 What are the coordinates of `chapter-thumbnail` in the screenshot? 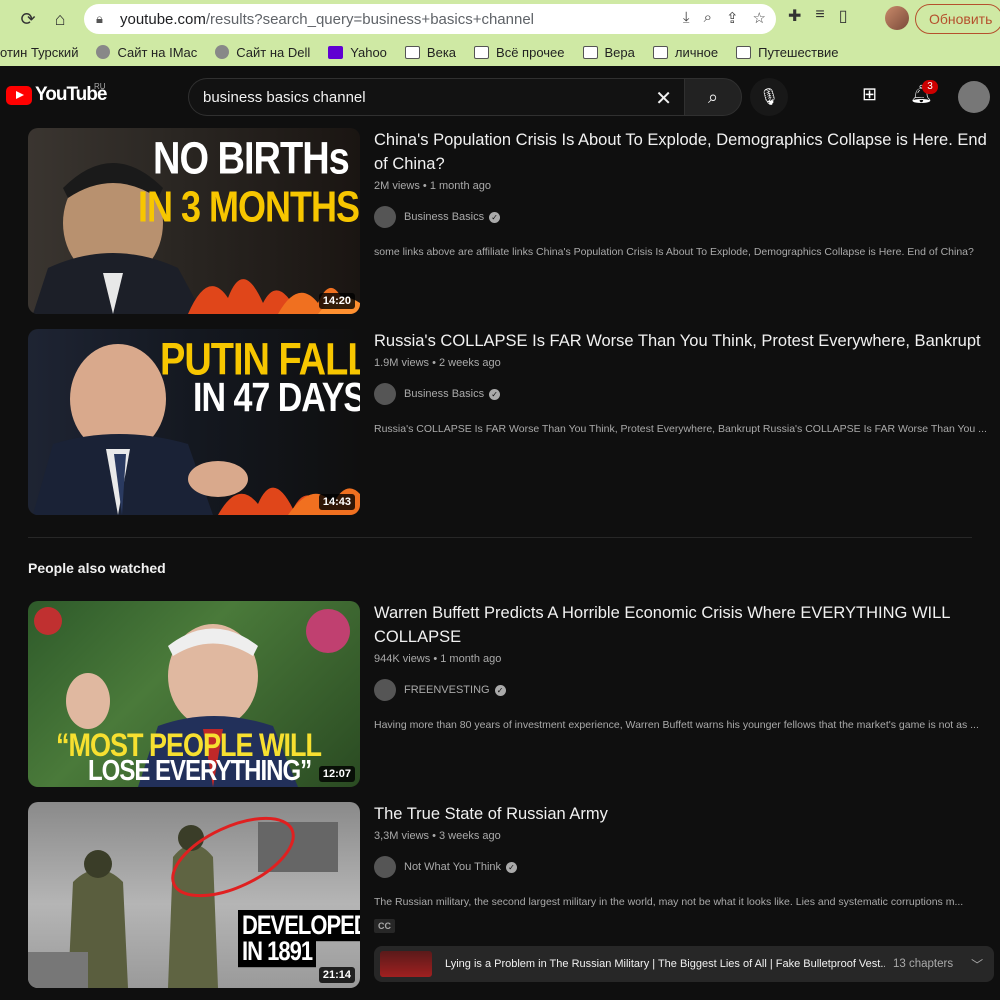 It's located at (406, 964).